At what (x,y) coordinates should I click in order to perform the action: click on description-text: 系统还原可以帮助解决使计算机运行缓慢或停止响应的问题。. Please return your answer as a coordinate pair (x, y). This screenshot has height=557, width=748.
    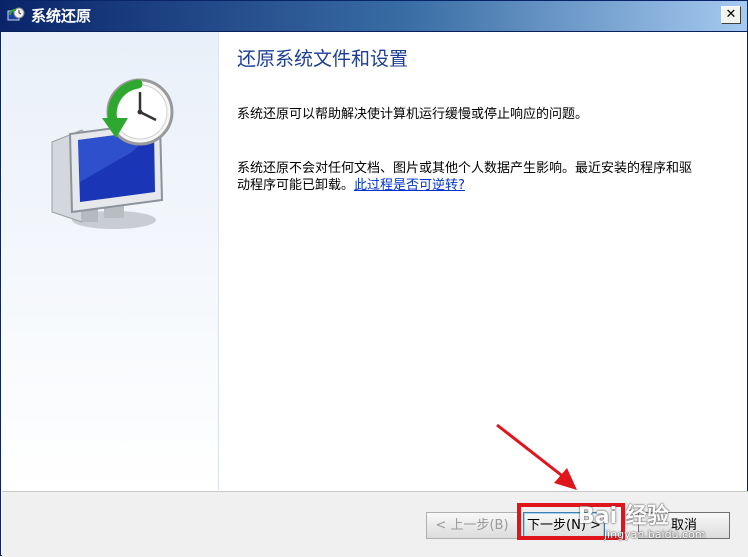
    Looking at the image, I should click on (413, 114).